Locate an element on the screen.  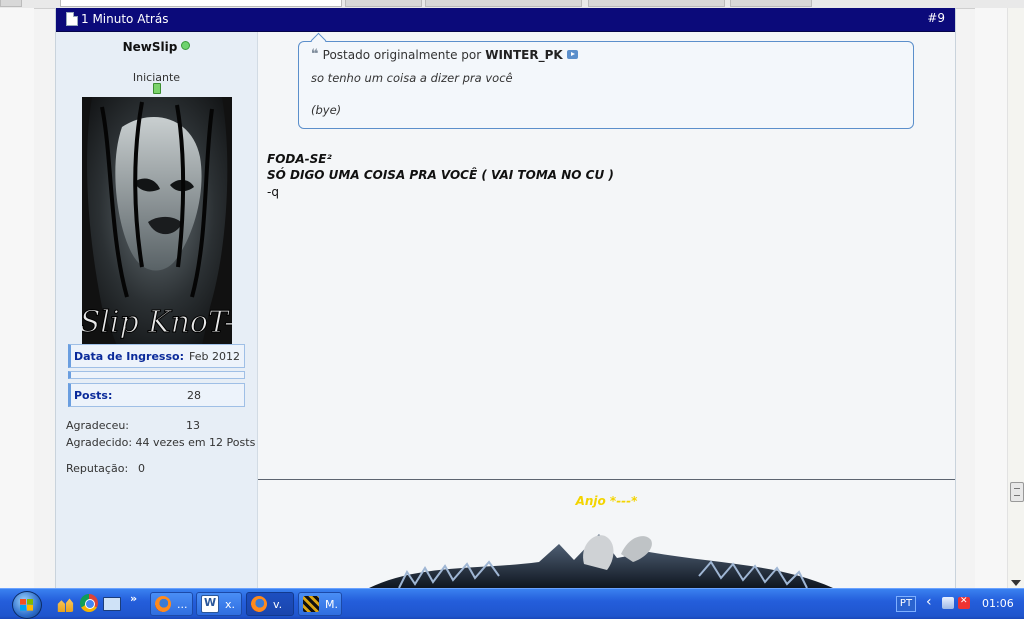
signature-image is located at coordinates (601, 556).